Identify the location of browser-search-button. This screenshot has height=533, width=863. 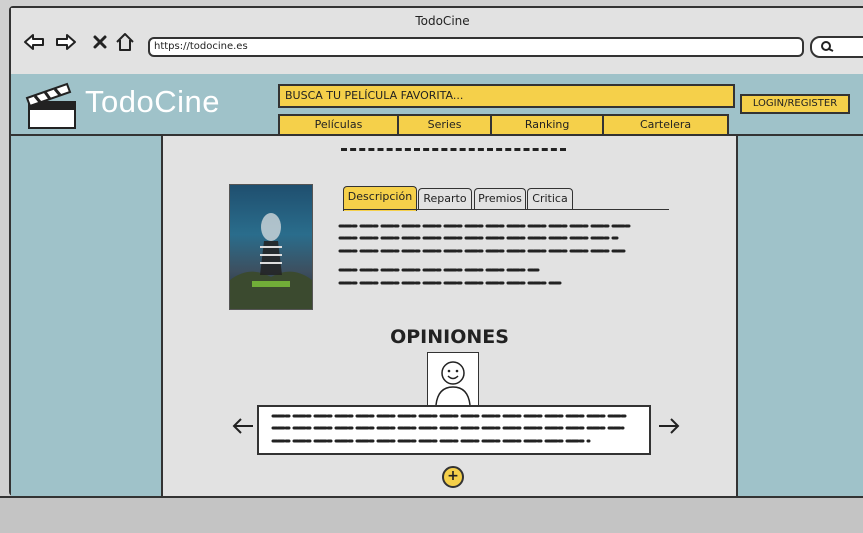
(836, 47).